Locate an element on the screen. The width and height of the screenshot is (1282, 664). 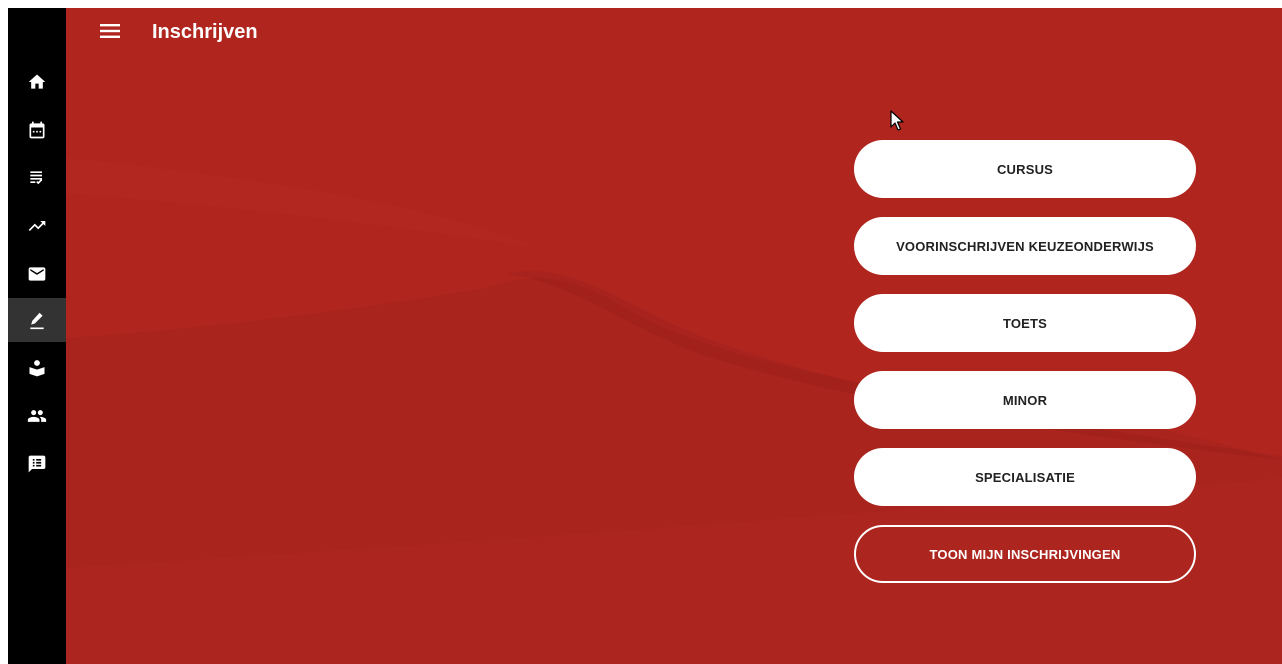
sidebar-item-mail is located at coordinates (37, 274).